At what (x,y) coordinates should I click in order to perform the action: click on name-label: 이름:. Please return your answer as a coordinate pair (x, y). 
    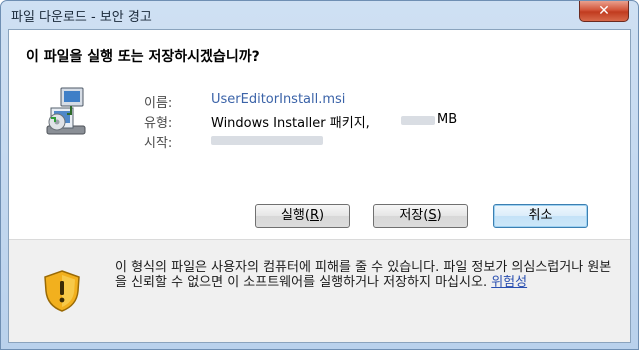
    Looking at the image, I should click on (158, 103).